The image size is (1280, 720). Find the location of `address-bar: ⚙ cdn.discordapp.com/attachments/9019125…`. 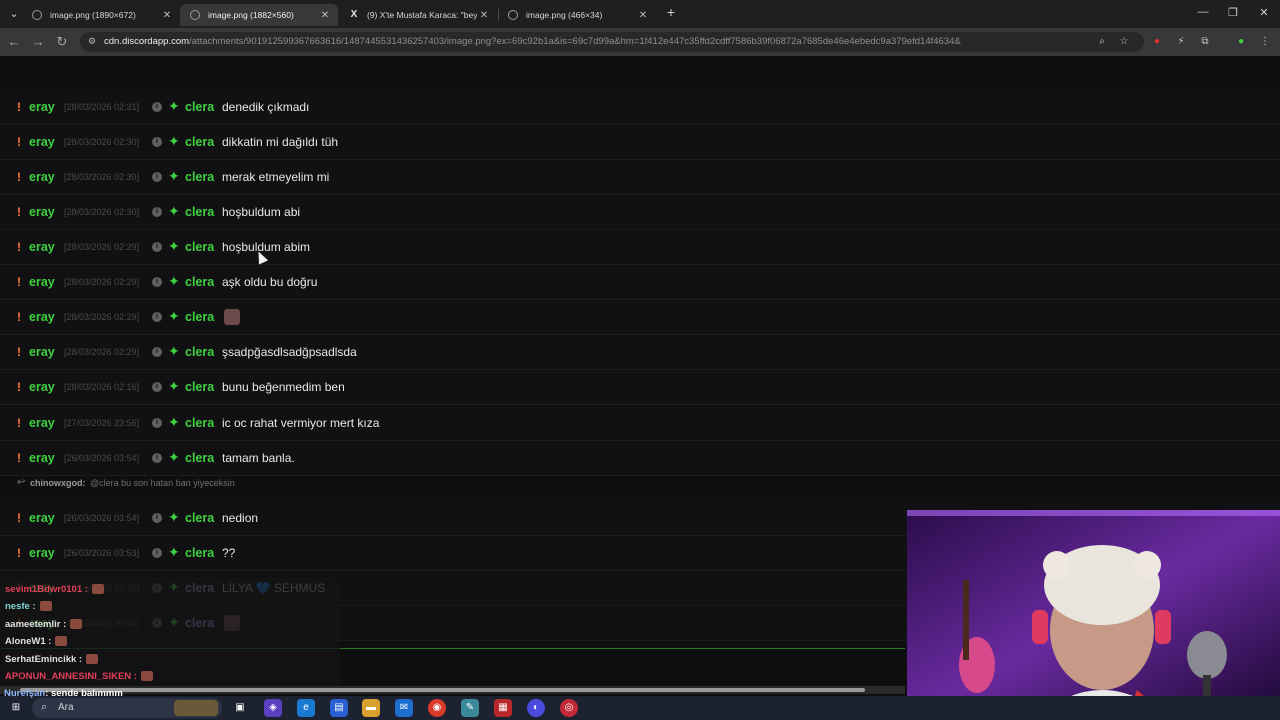

address-bar: ⚙ cdn.discordapp.com/attachments/9019125… is located at coordinates (612, 42).